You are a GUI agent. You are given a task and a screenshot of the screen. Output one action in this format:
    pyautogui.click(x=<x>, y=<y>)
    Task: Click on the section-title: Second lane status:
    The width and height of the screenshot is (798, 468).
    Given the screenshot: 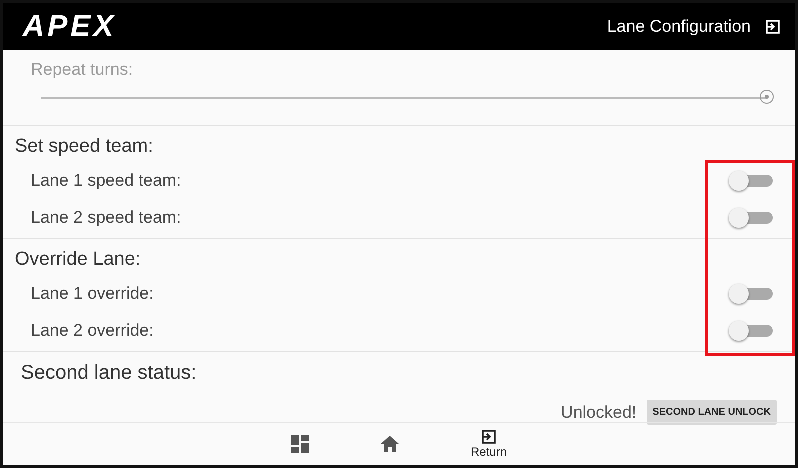 What is the action you would take?
    pyautogui.click(x=109, y=373)
    